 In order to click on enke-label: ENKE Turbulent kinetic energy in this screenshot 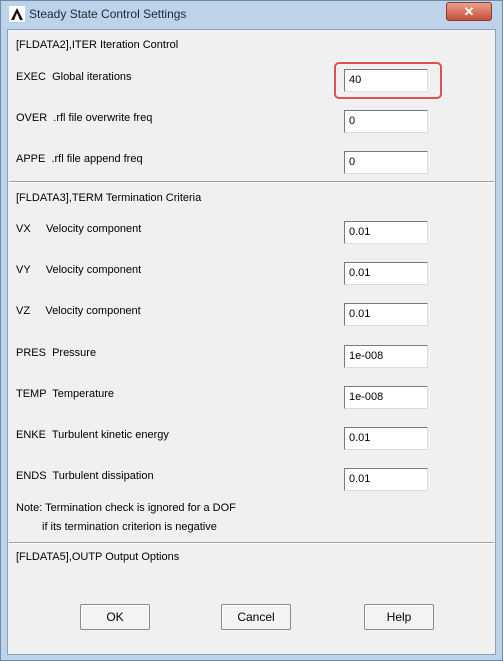, I will do `click(92, 435)`.